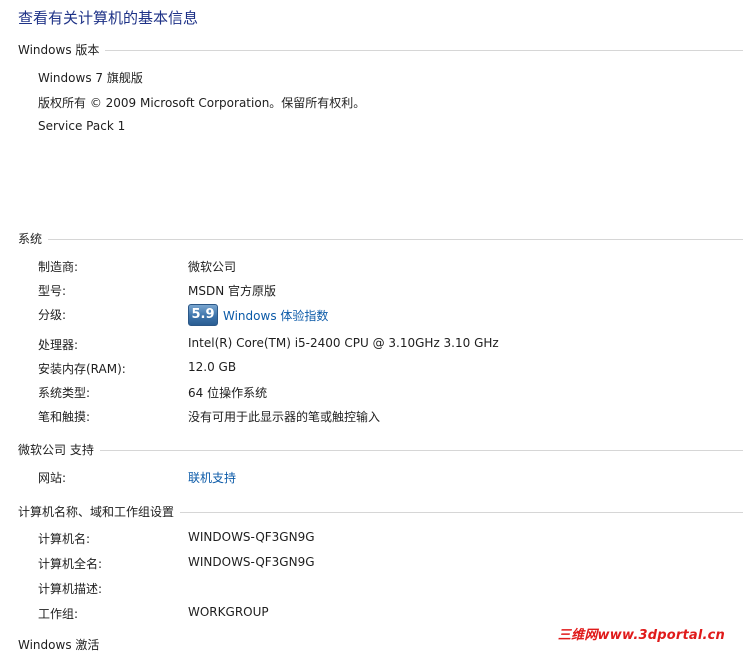 Image resolution: width=743 pixels, height=653 pixels. What do you see at coordinates (64, 417) in the screenshot?
I see `pen-touch-label: 笔和触摸:` at bounding box center [64, 417].